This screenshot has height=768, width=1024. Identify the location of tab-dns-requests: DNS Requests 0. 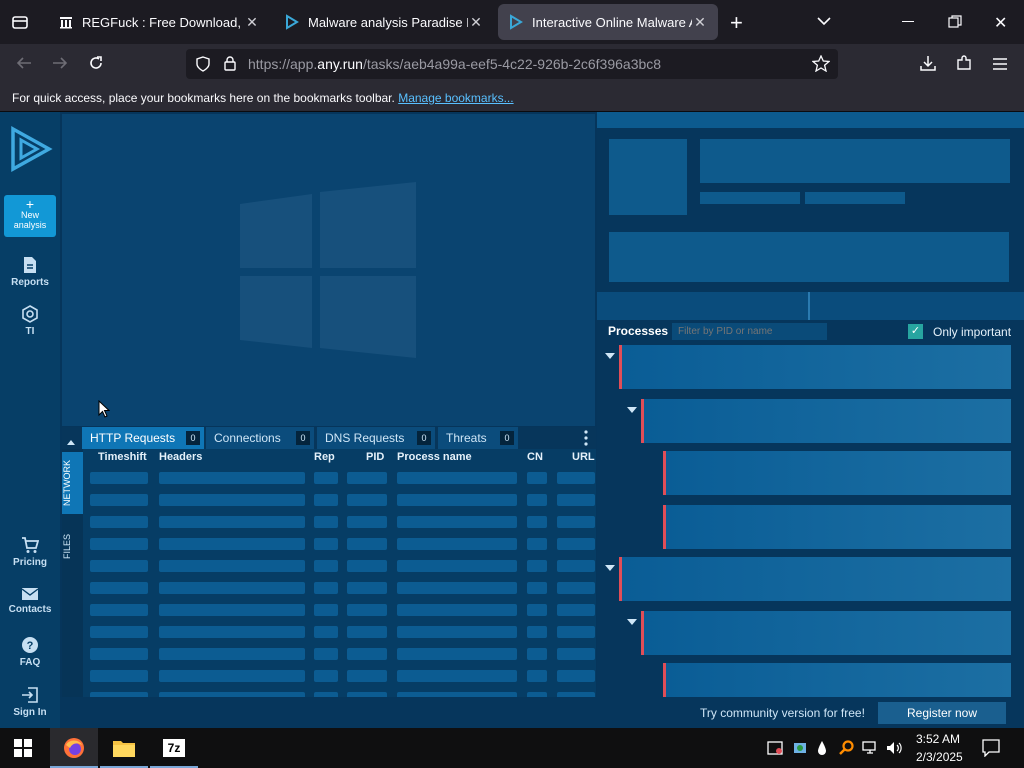
(376, 438).